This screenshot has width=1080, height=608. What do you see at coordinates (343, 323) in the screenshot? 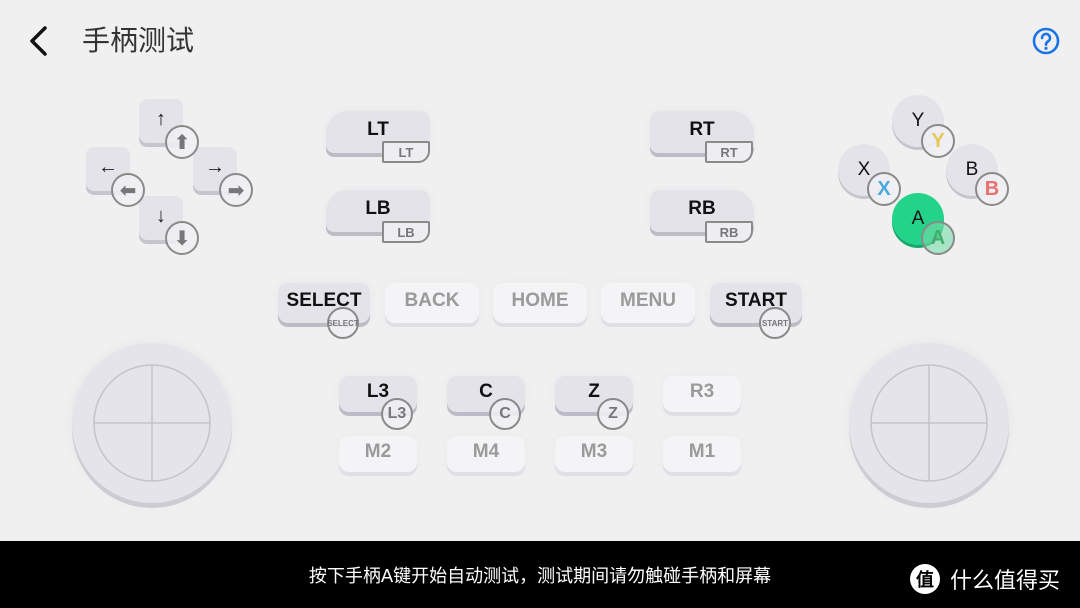
I see `select-badge: SELECT` at bounding box center [343, 323].